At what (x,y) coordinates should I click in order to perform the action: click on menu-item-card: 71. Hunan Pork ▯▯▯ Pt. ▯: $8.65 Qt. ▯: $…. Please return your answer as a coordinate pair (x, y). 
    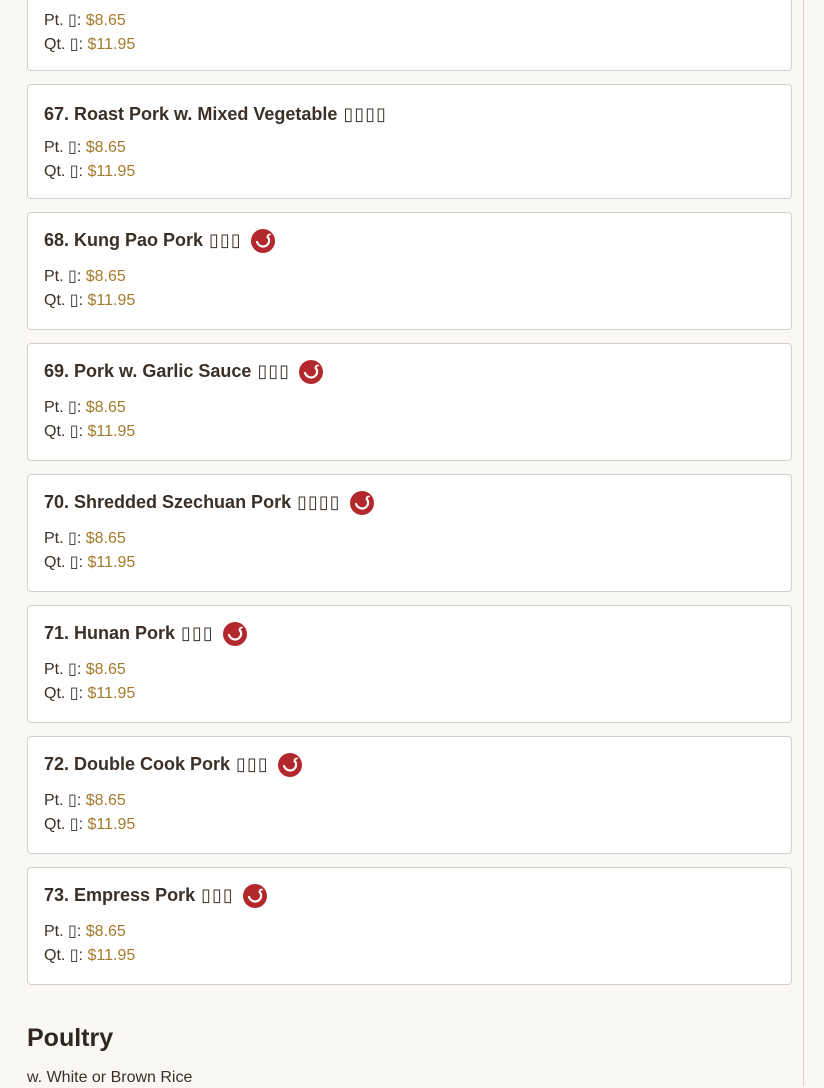
    Looking at the image, I should click on (409, 664).